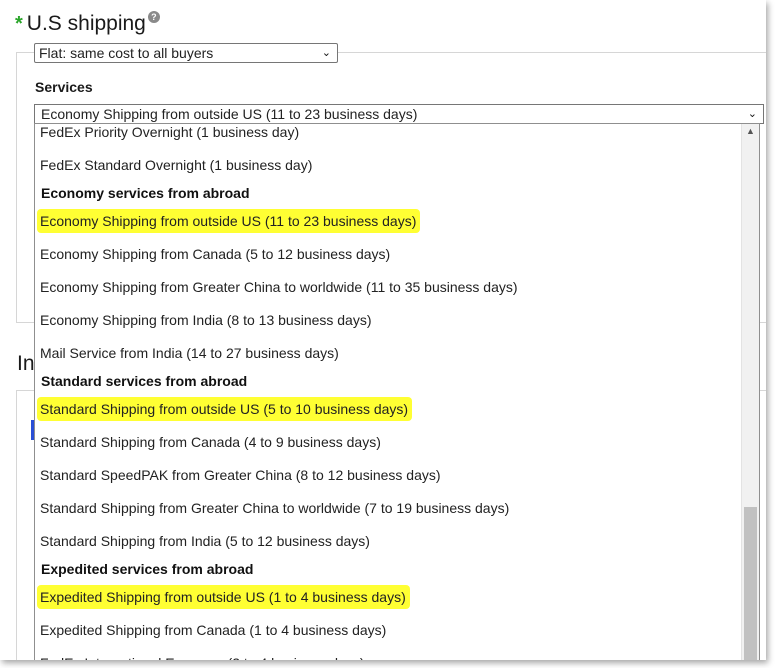  What do you see at coordinates (19, 23) in the screenshot?
I see `required-marker: *` at bounding box center [19, 23].